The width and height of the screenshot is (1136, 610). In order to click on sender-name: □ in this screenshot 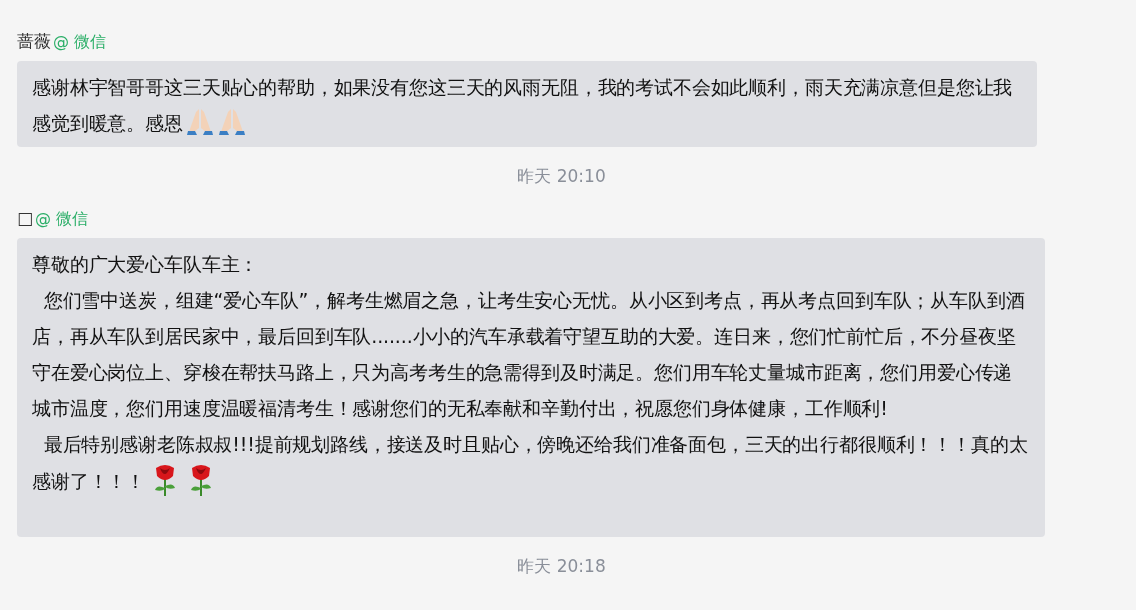, I will do `click(25, 218)`.